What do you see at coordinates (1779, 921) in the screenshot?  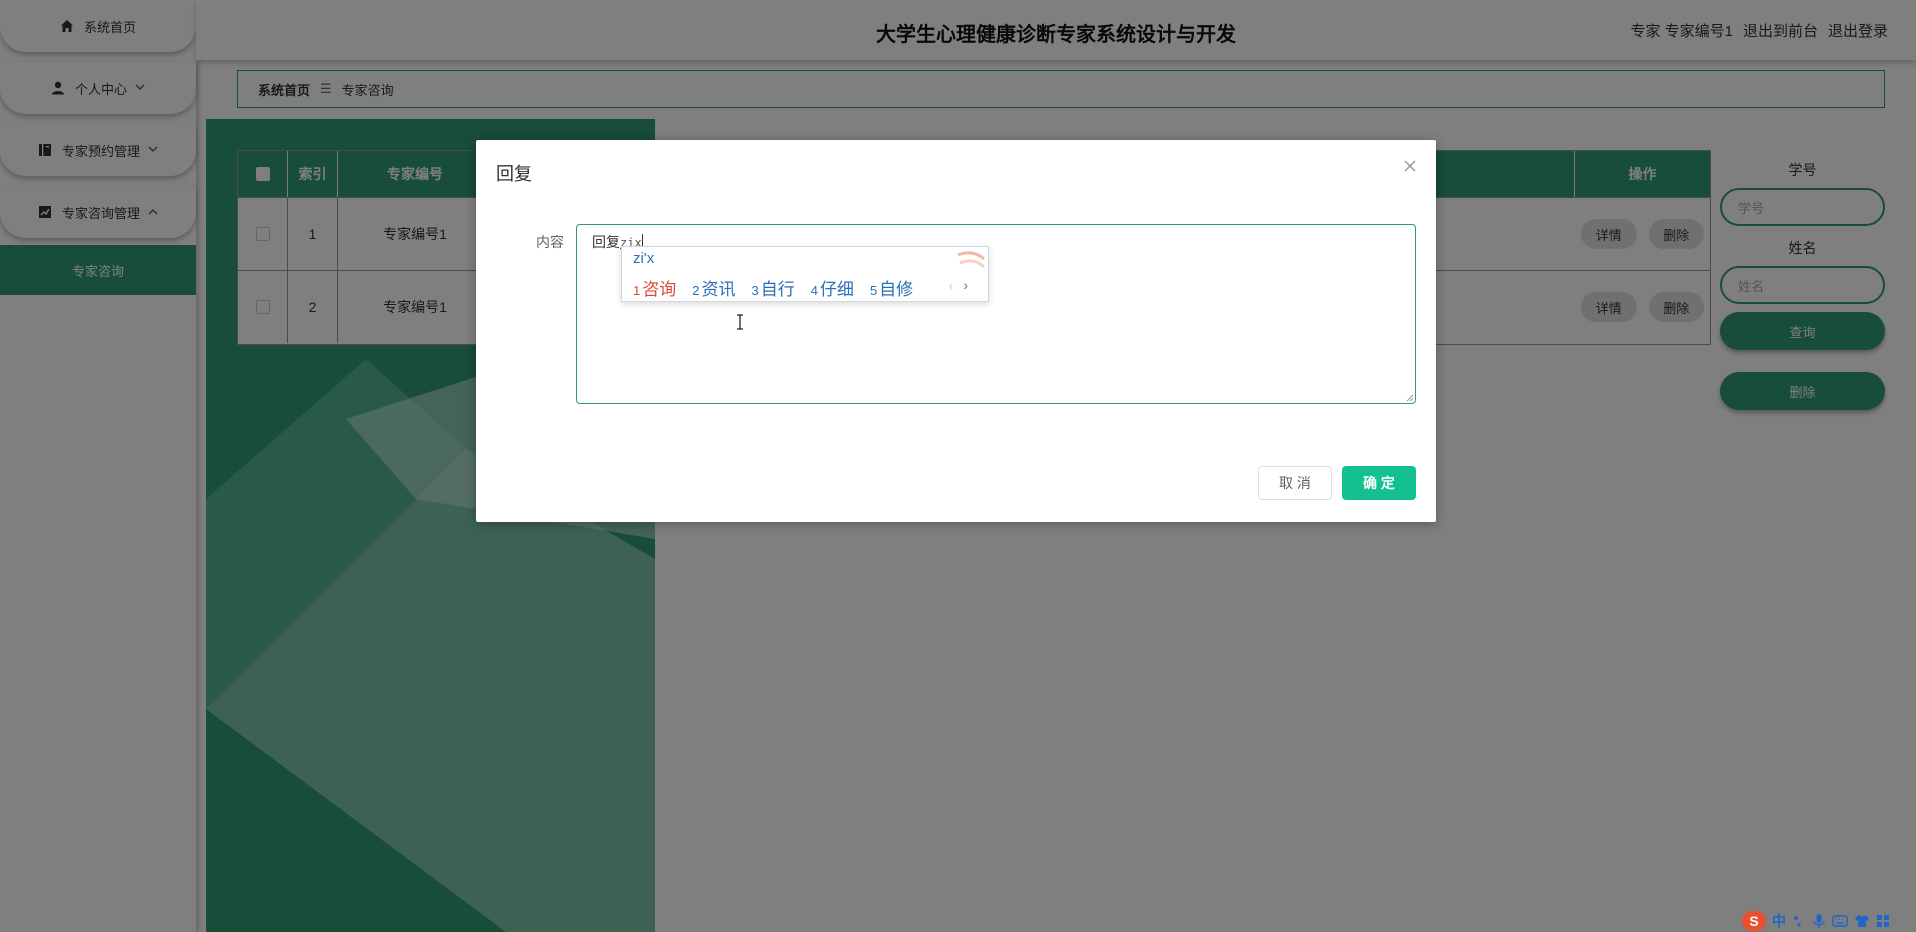 I see `ime-mode-indicator: 中` at bounding box center [1779, 921].